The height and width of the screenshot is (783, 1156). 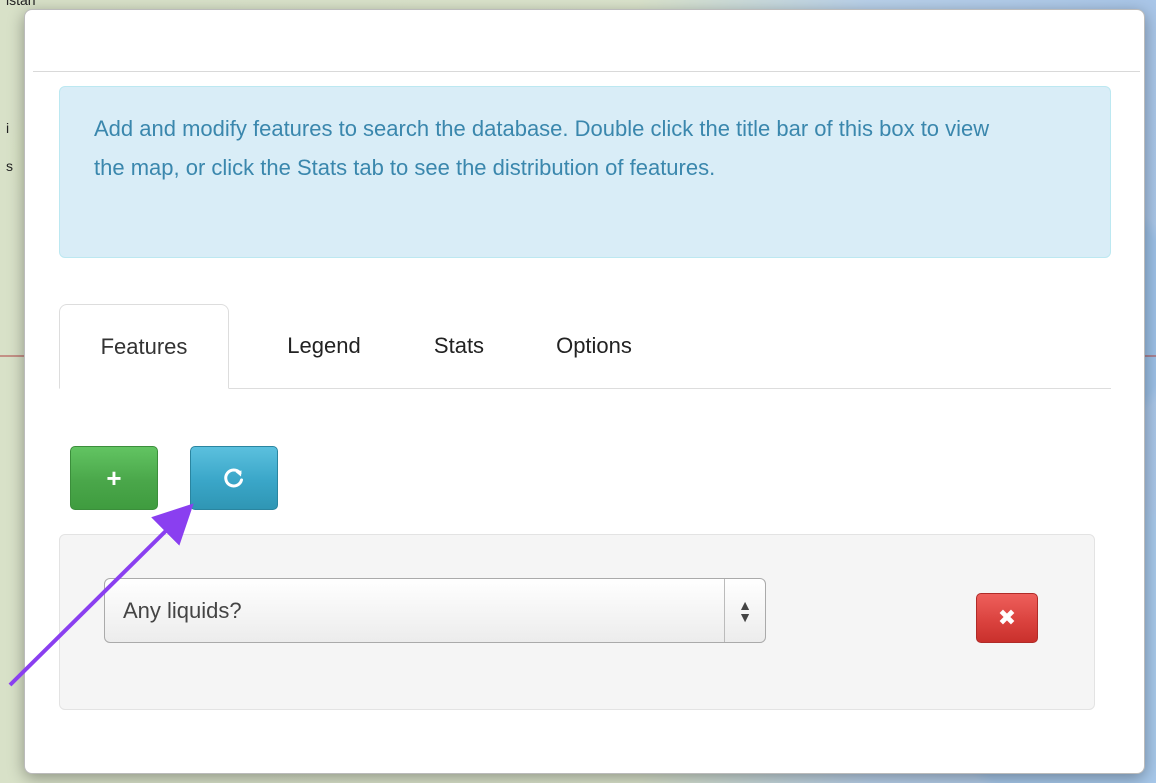 I want to click on refresh-icon, so click(x=233, y=478).